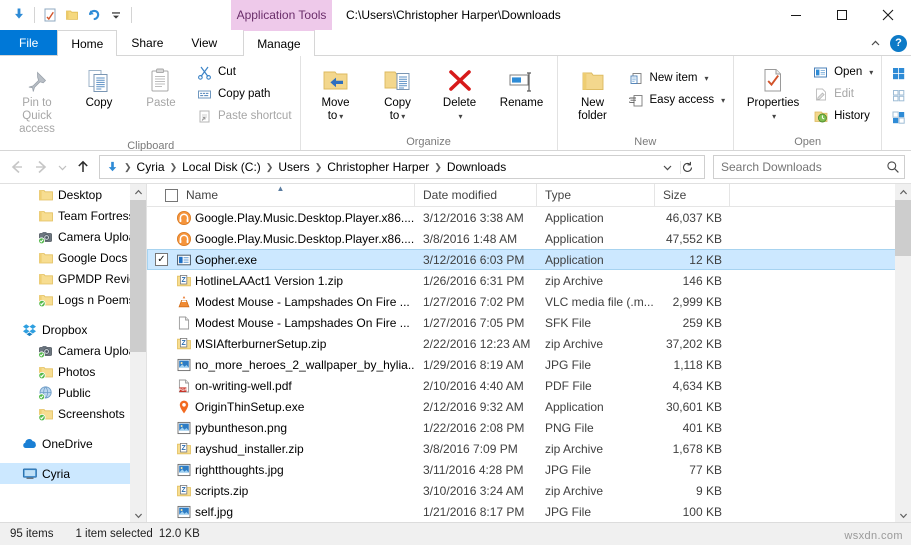  I want to click on move-to-button: Move to ▾, so click(336, 92).